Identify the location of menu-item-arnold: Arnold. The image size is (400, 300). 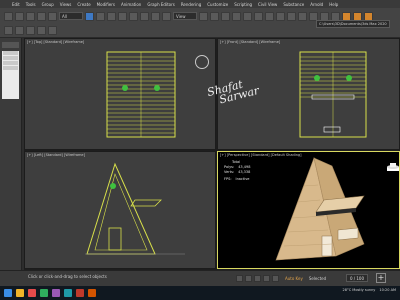
(316, 4).